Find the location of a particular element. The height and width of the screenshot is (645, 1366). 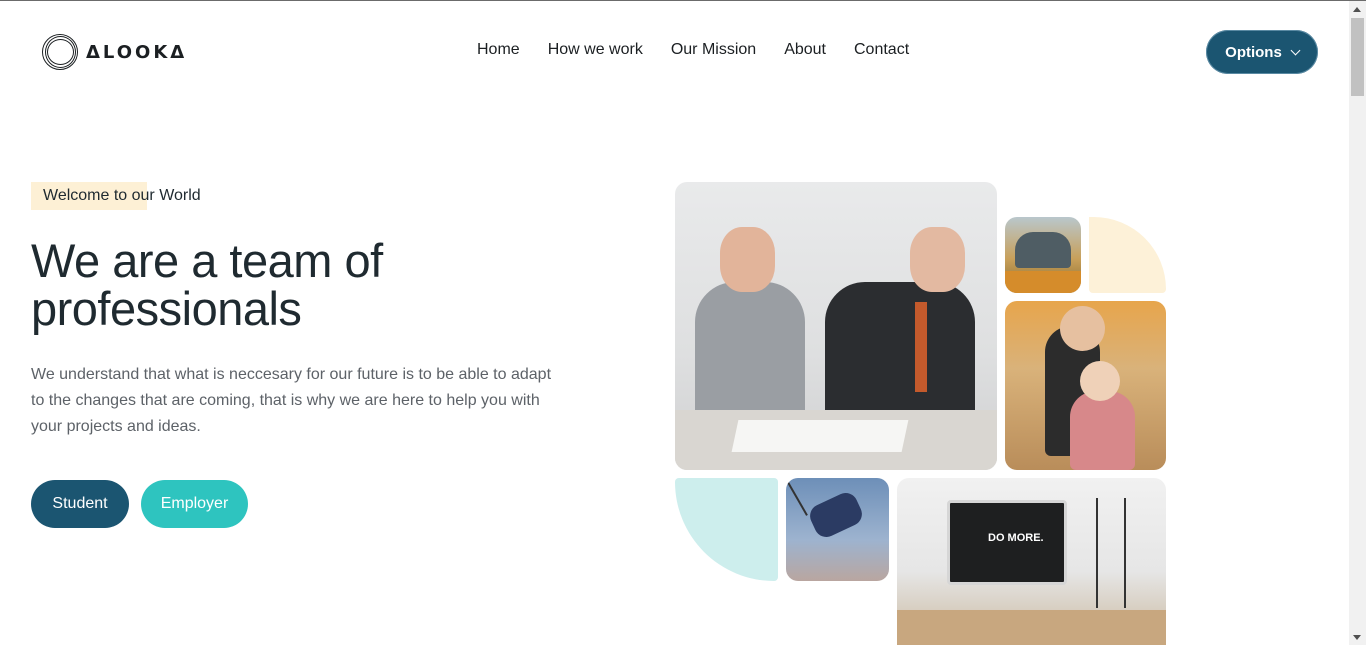

chevron-down-icon is located at coordinates (1295, 50).